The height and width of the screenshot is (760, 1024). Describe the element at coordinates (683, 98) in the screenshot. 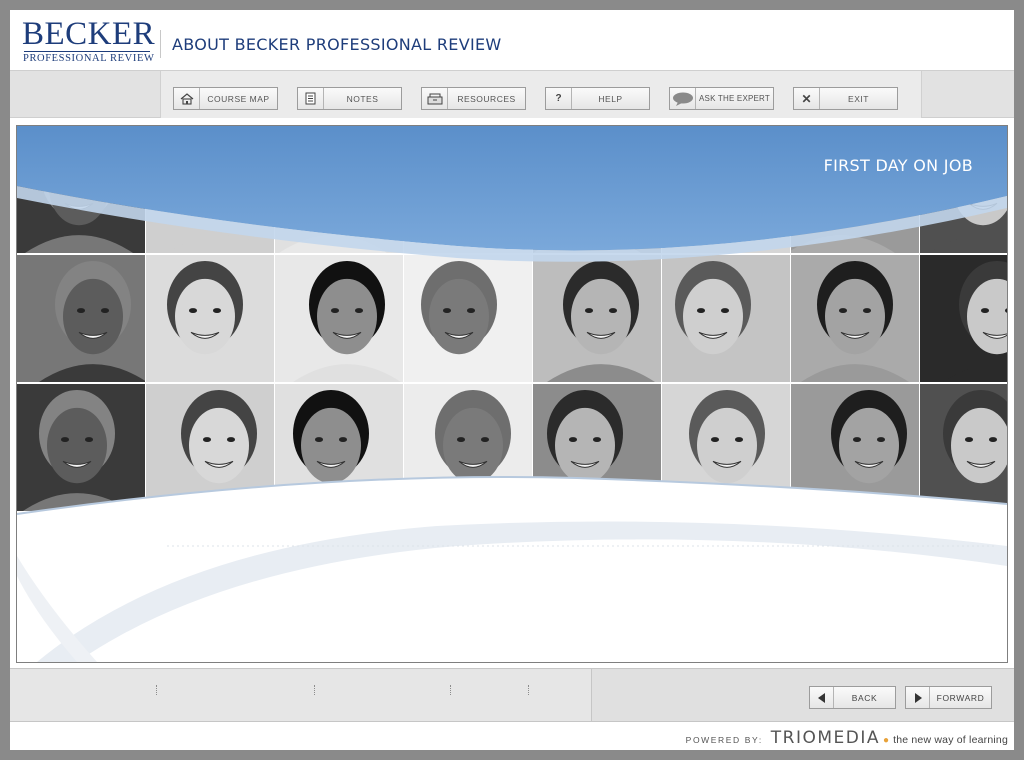

I see `speech-bubble-icon` at that location.